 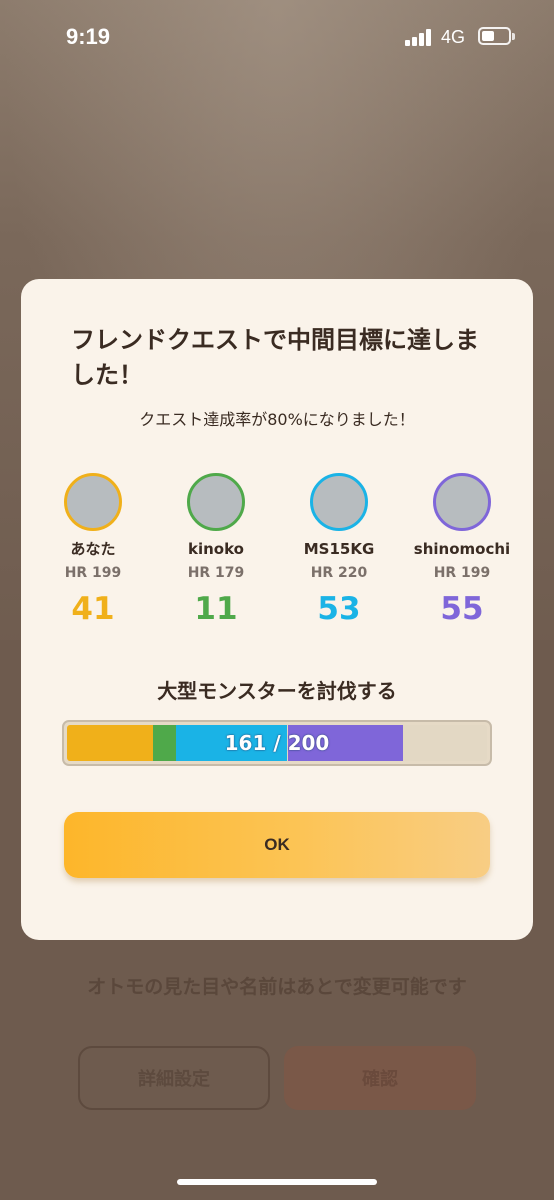 What do you see at coordinates (339, 609) in the screenshot?
I see `member-score: 53` at bounding box center [339, 609].